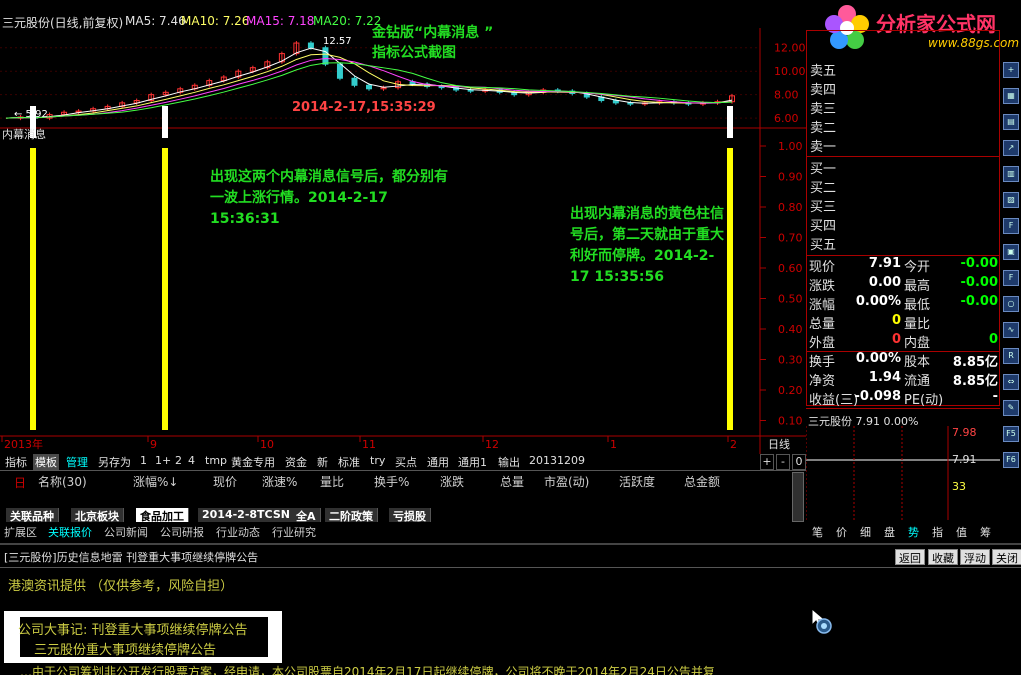 This screenshot has width=1021, height=675. What do you see at coordinates (46, 462) in the screenshot?
I see `toolbar-item: 模板` at bounding box center [46, 462].